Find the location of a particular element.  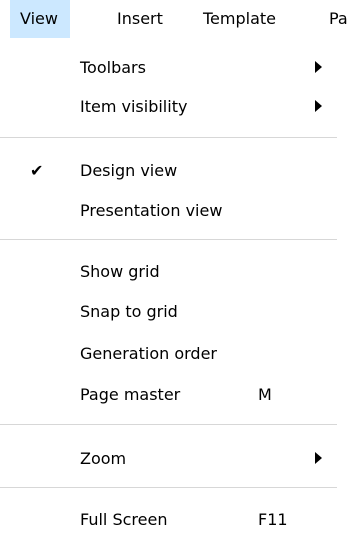

menu-item-generation-order: Generation order is located at coordinates (168, 354).